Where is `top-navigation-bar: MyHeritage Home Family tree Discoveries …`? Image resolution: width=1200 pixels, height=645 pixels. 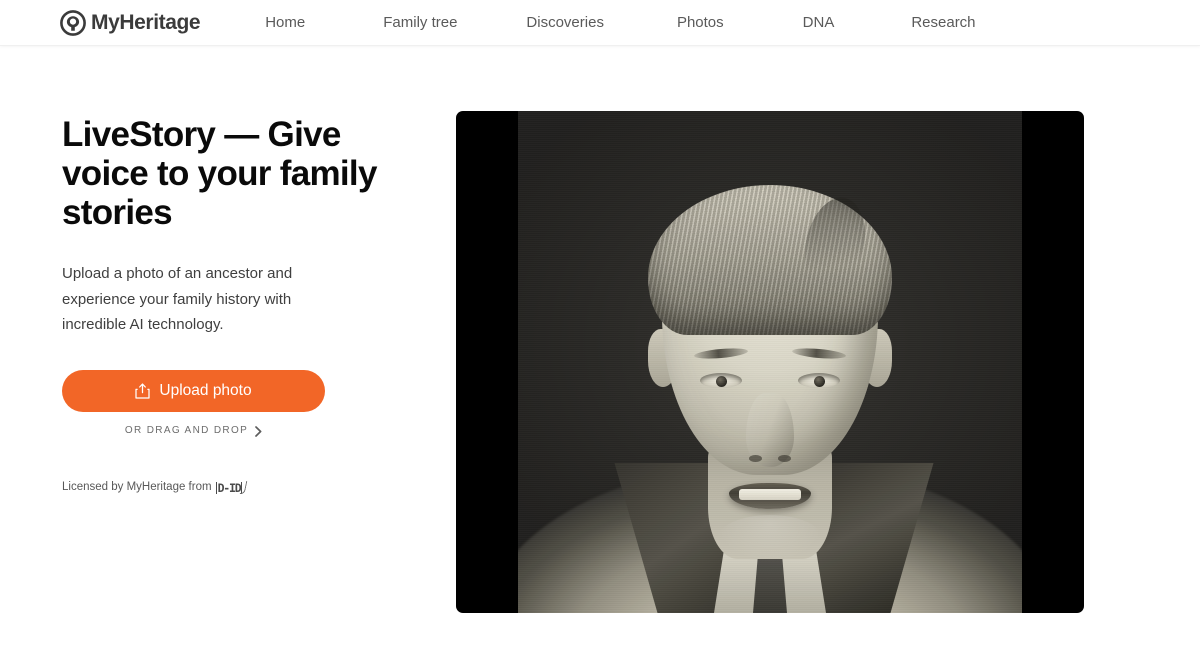 top-navigation-bar: MyHeritage Home Family tree Discoveries … is located at coordinates (600, 23).